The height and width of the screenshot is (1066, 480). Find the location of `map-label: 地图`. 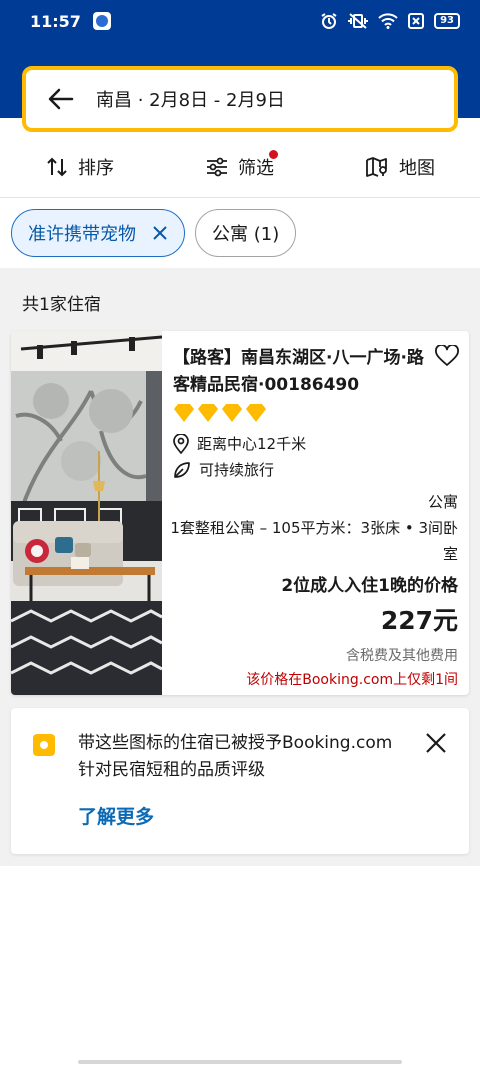

map-label: 地图 is located at coordinates (417, 168).